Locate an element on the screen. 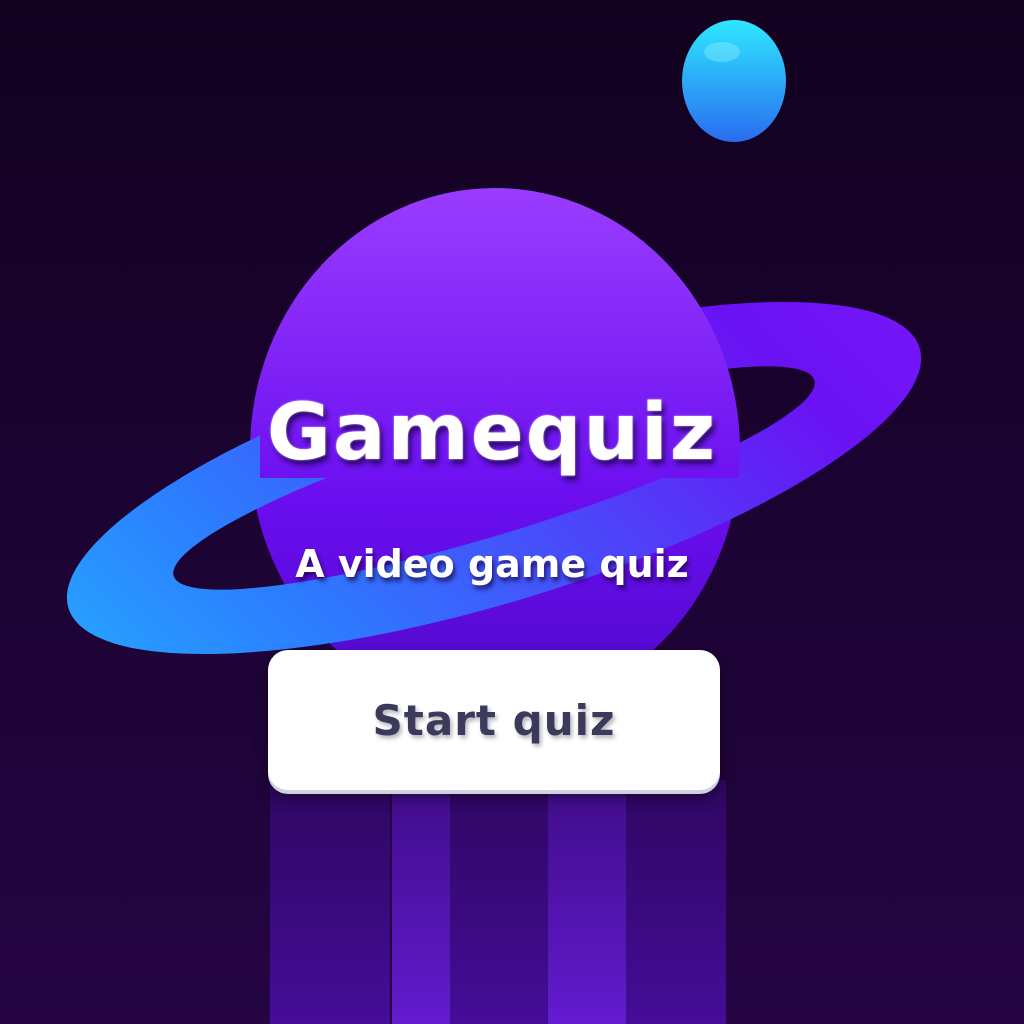 The image size is (1024, 1024). start-quiz-button: Start quiz is located at coordinates (494, 720).